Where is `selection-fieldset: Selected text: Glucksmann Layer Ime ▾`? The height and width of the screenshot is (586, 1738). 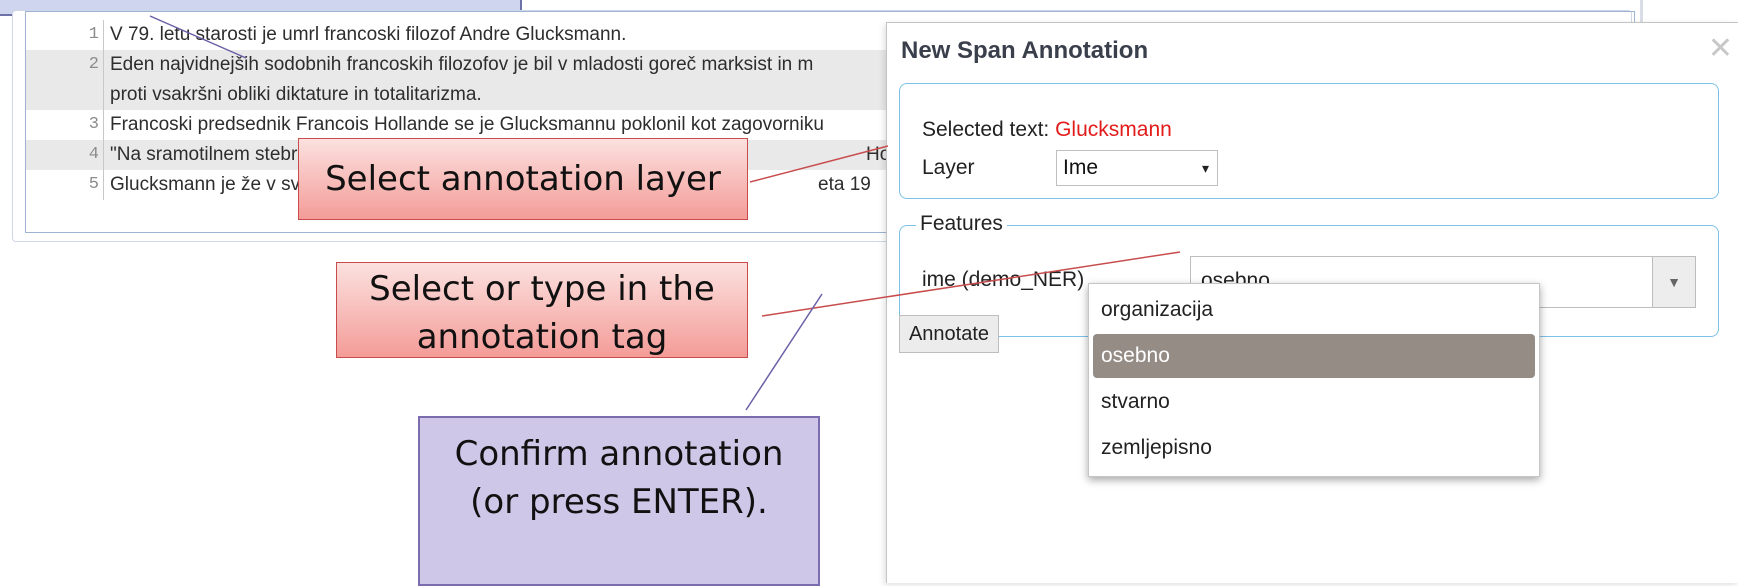
selection-fieldset: Selected text: Glucksmann Layer Ime ▾ is located at coordinates (1309, 141).